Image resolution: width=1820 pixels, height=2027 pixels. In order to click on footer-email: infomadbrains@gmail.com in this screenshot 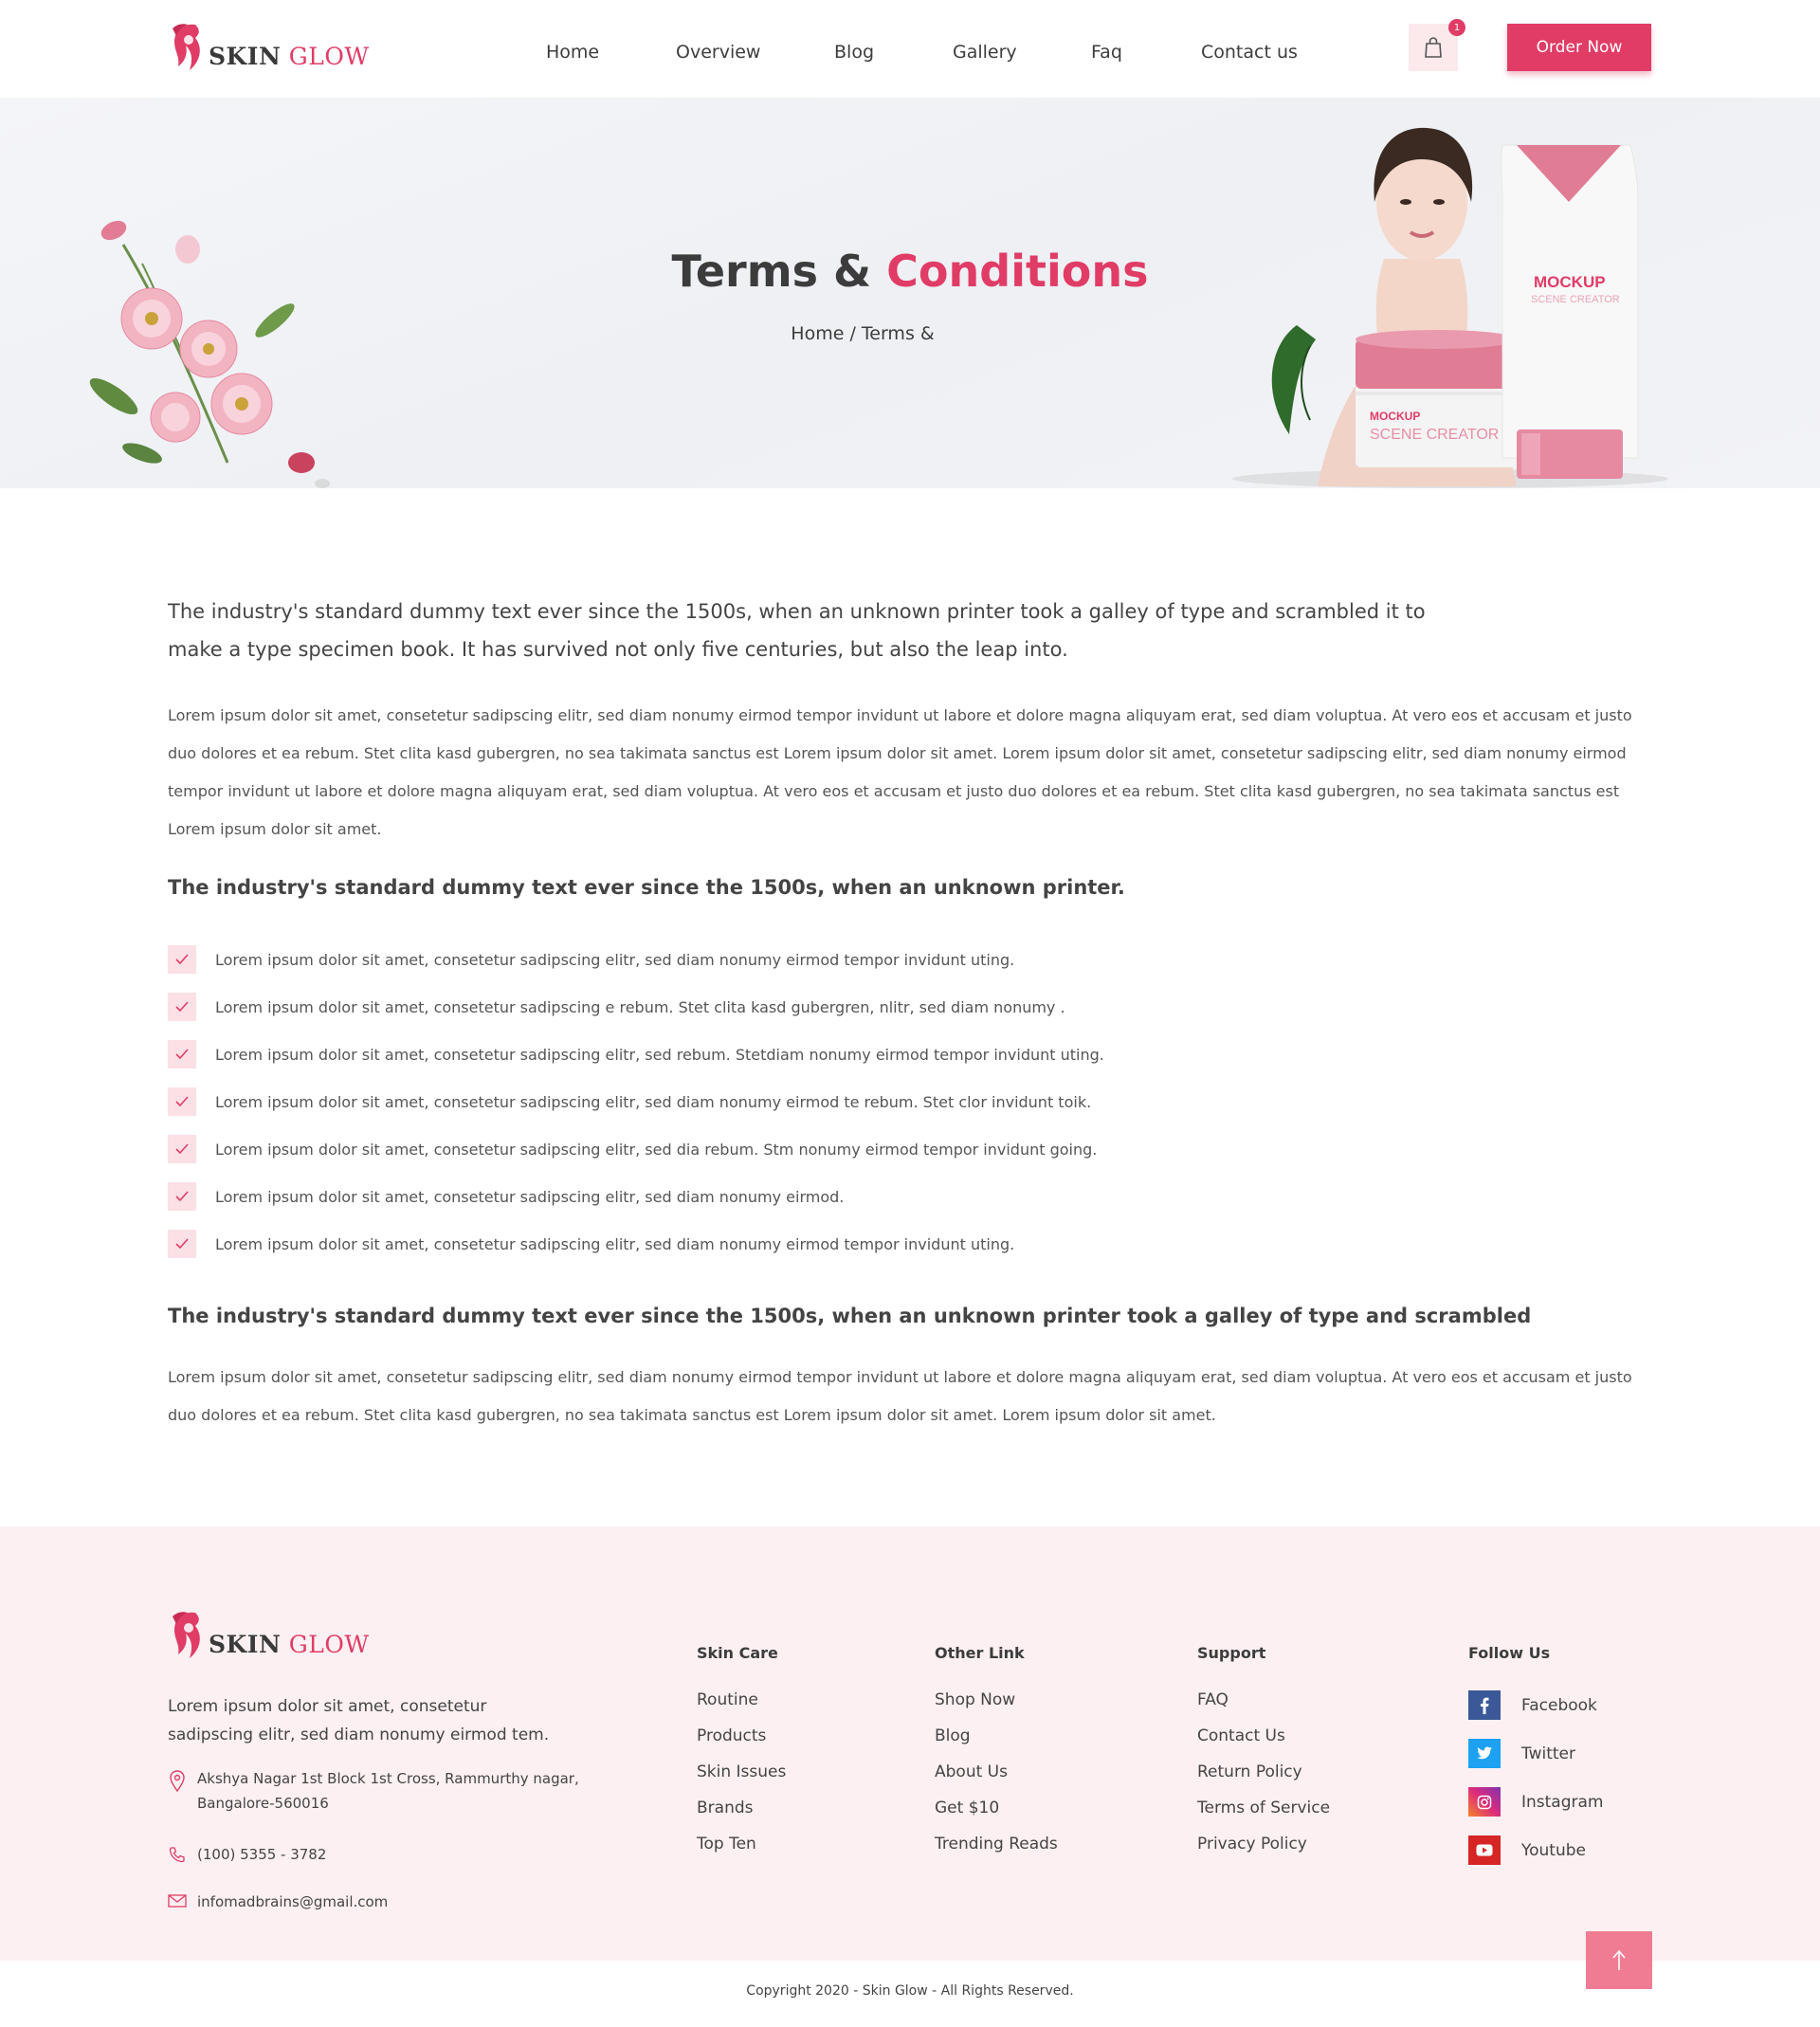, I will do `click(278, 1902)`.